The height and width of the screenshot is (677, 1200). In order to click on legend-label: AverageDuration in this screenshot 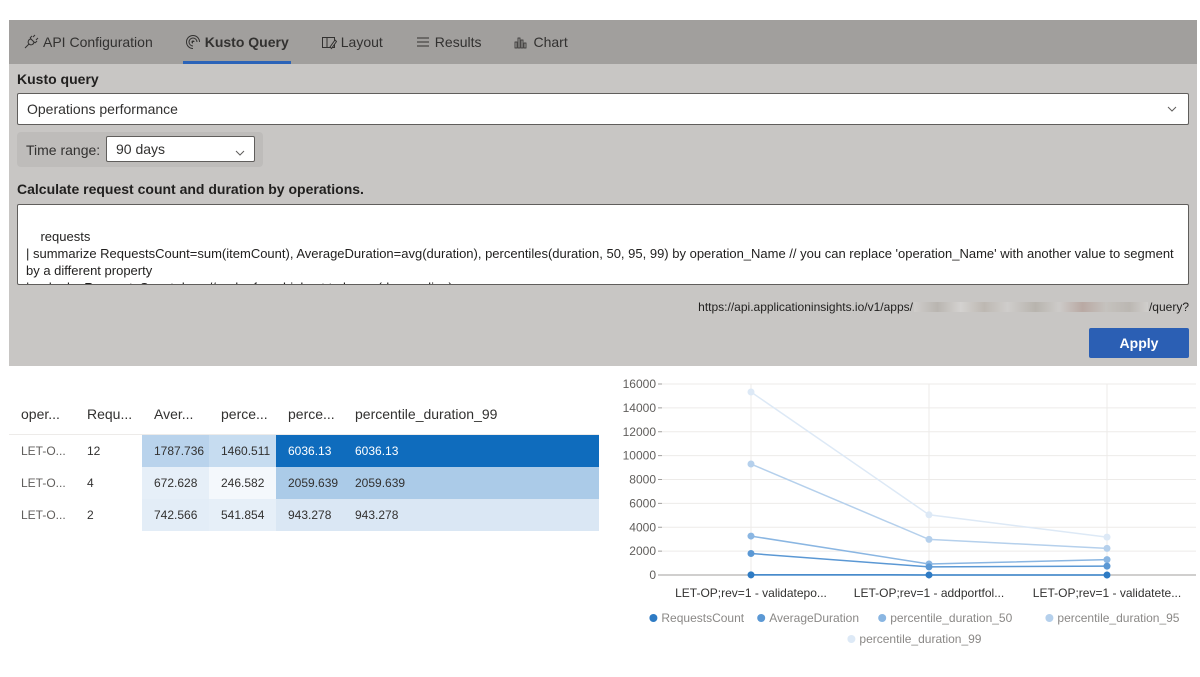, I will do `click(814, 618)`.